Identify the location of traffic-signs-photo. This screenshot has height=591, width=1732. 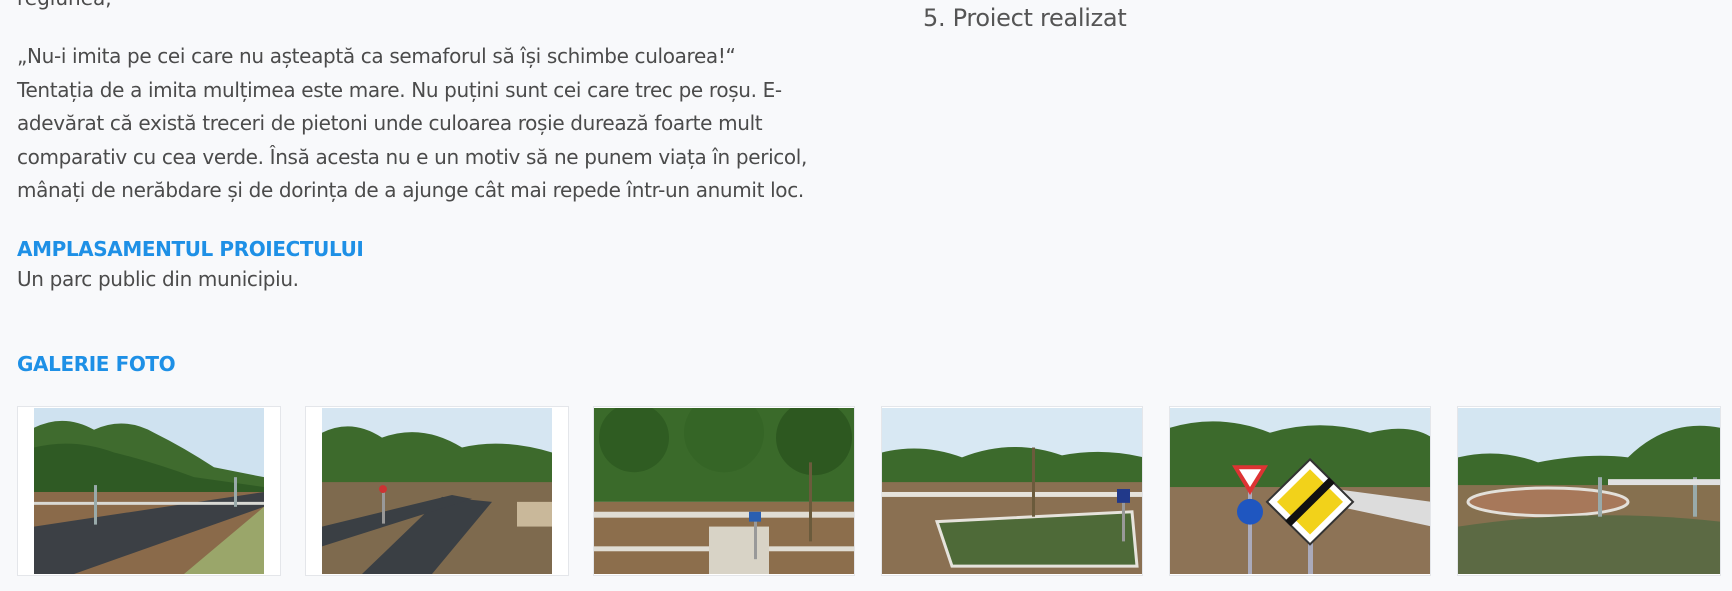
(1300, 491).